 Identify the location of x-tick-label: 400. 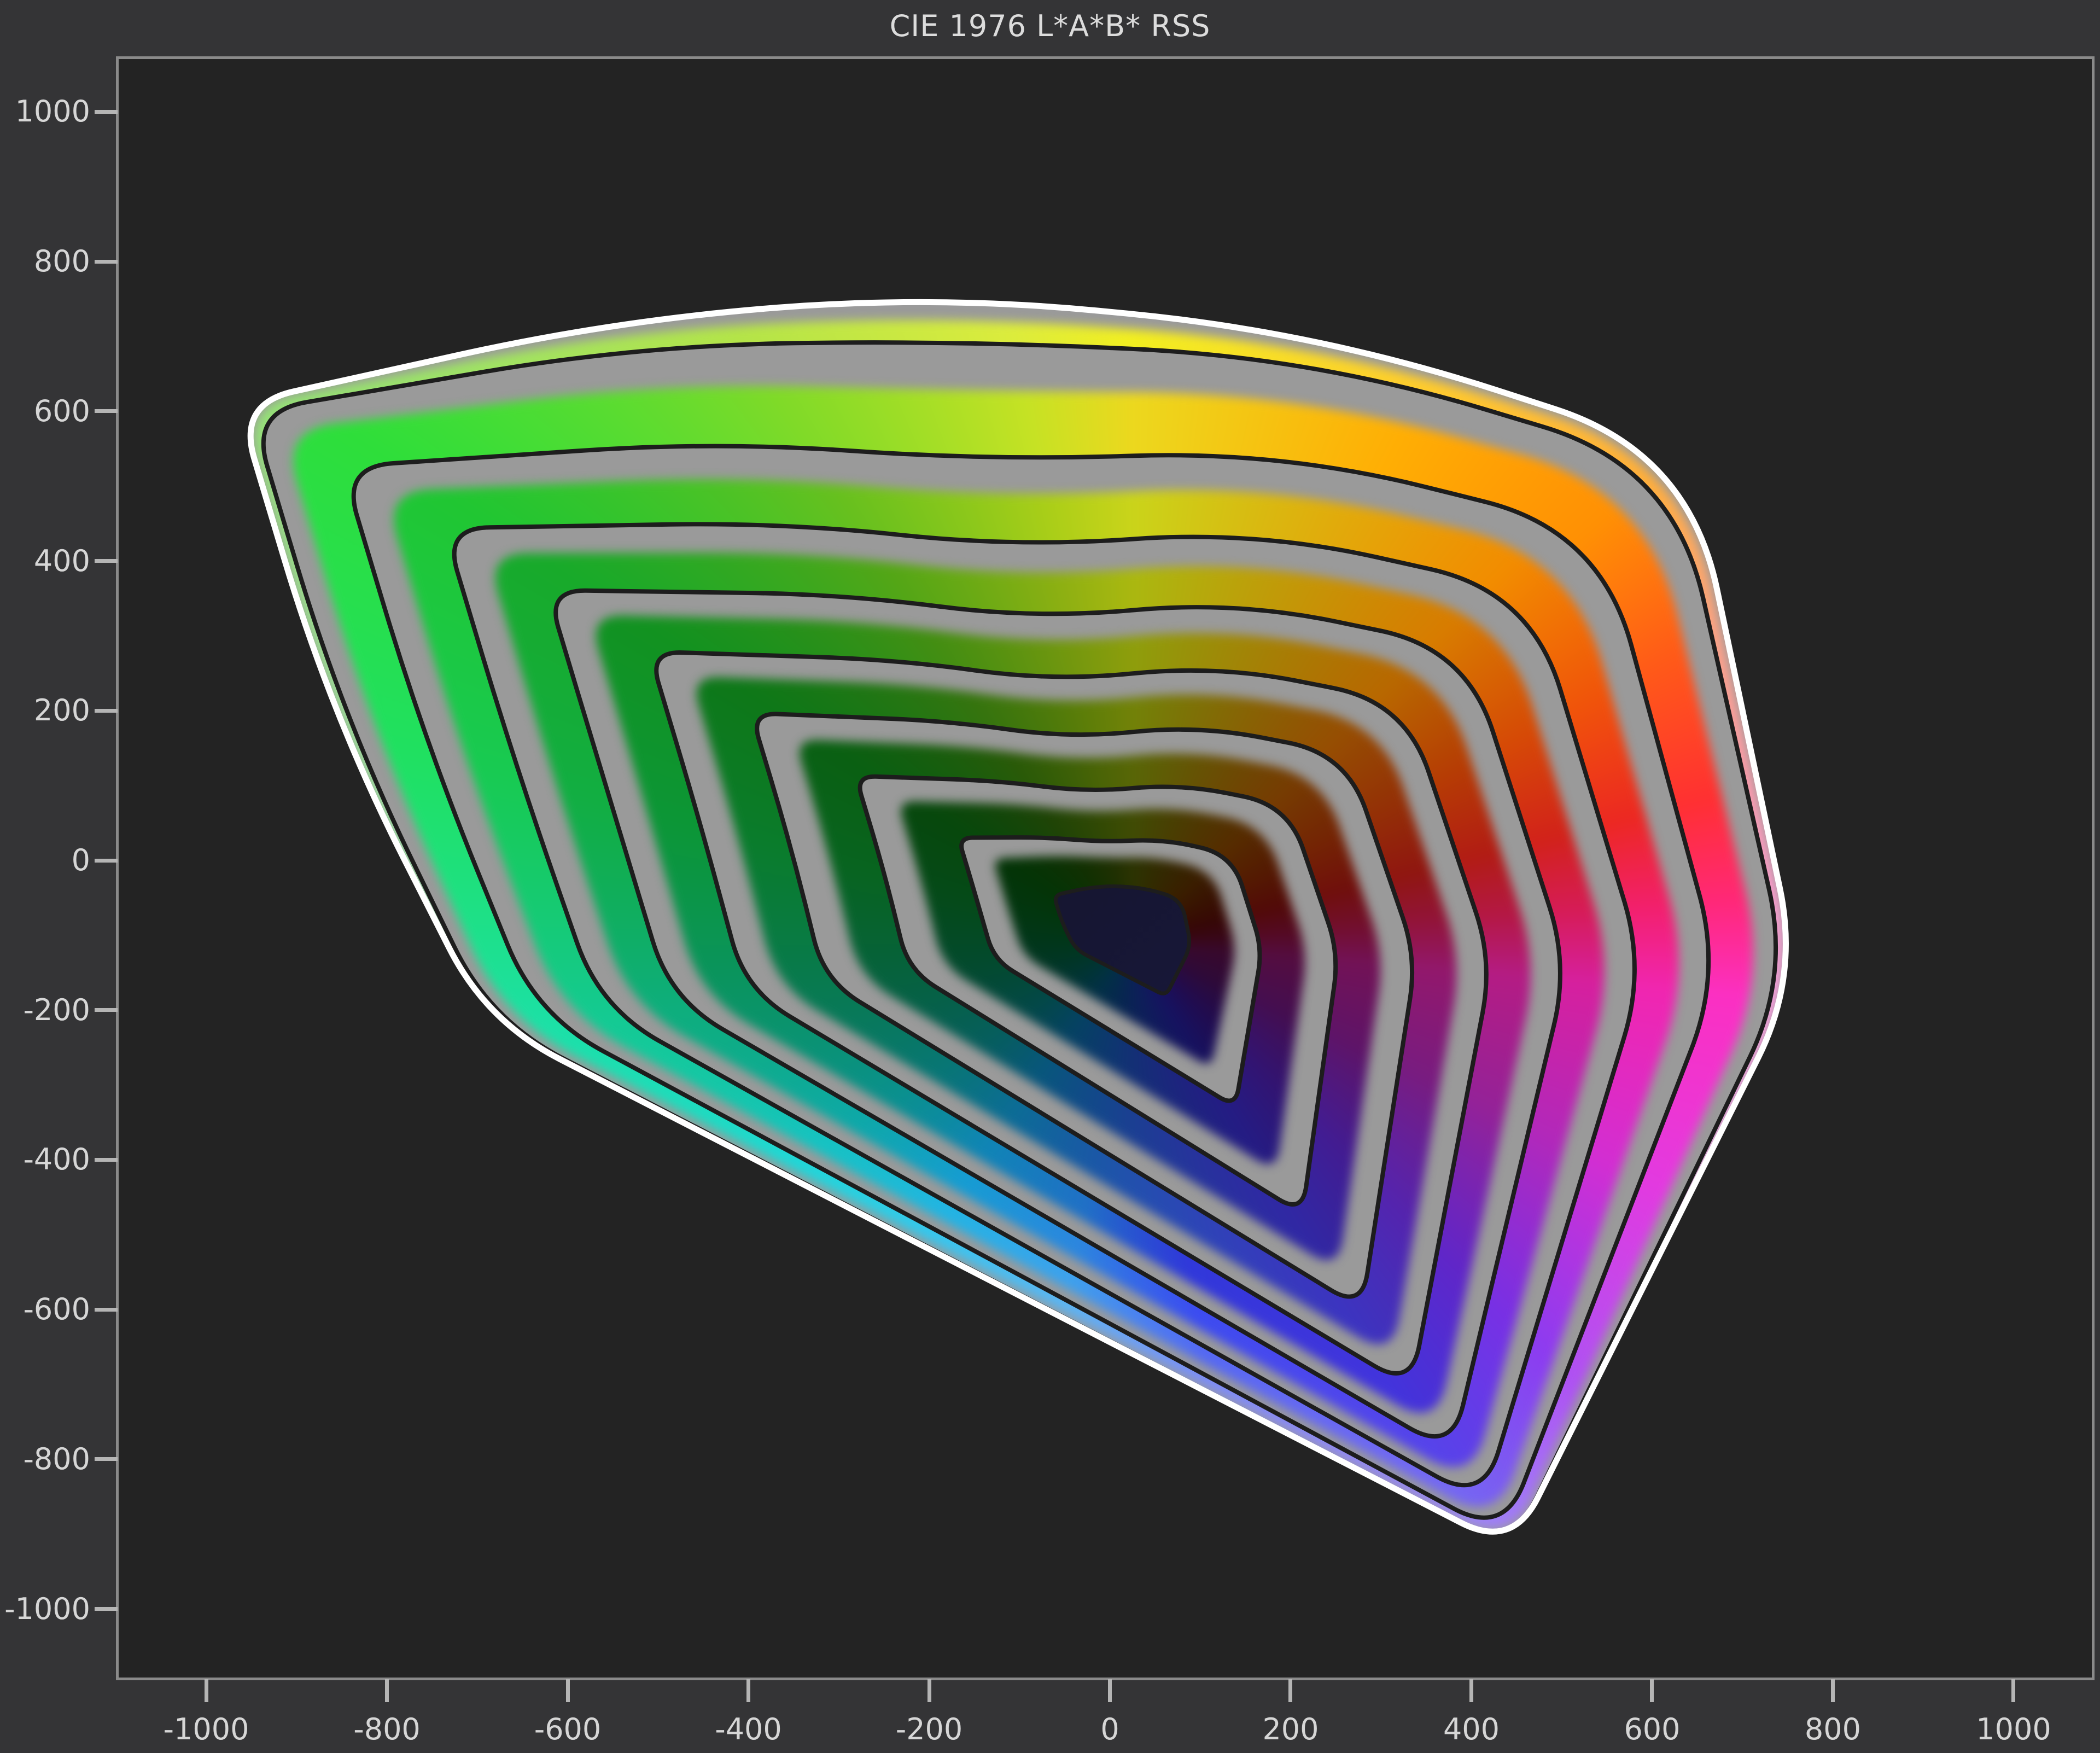
(1471, 1729).